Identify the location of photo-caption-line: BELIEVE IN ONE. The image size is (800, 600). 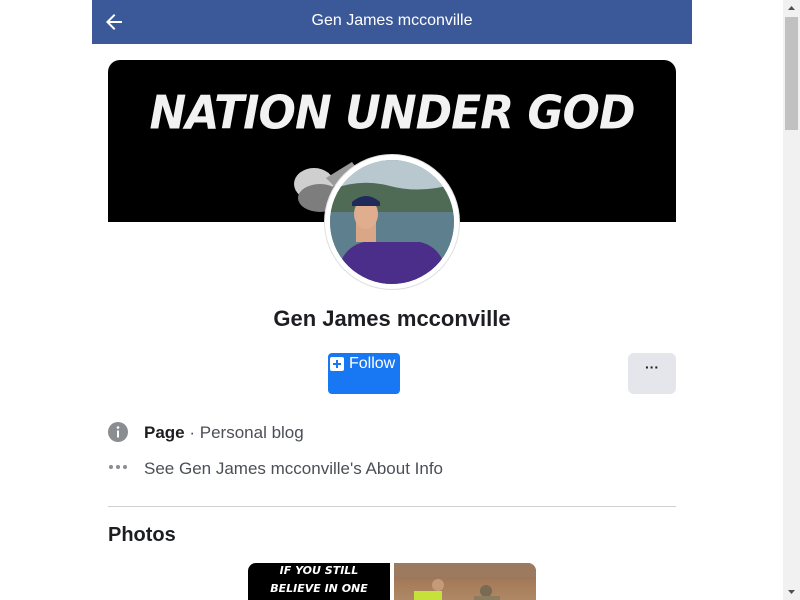
(319, 588).